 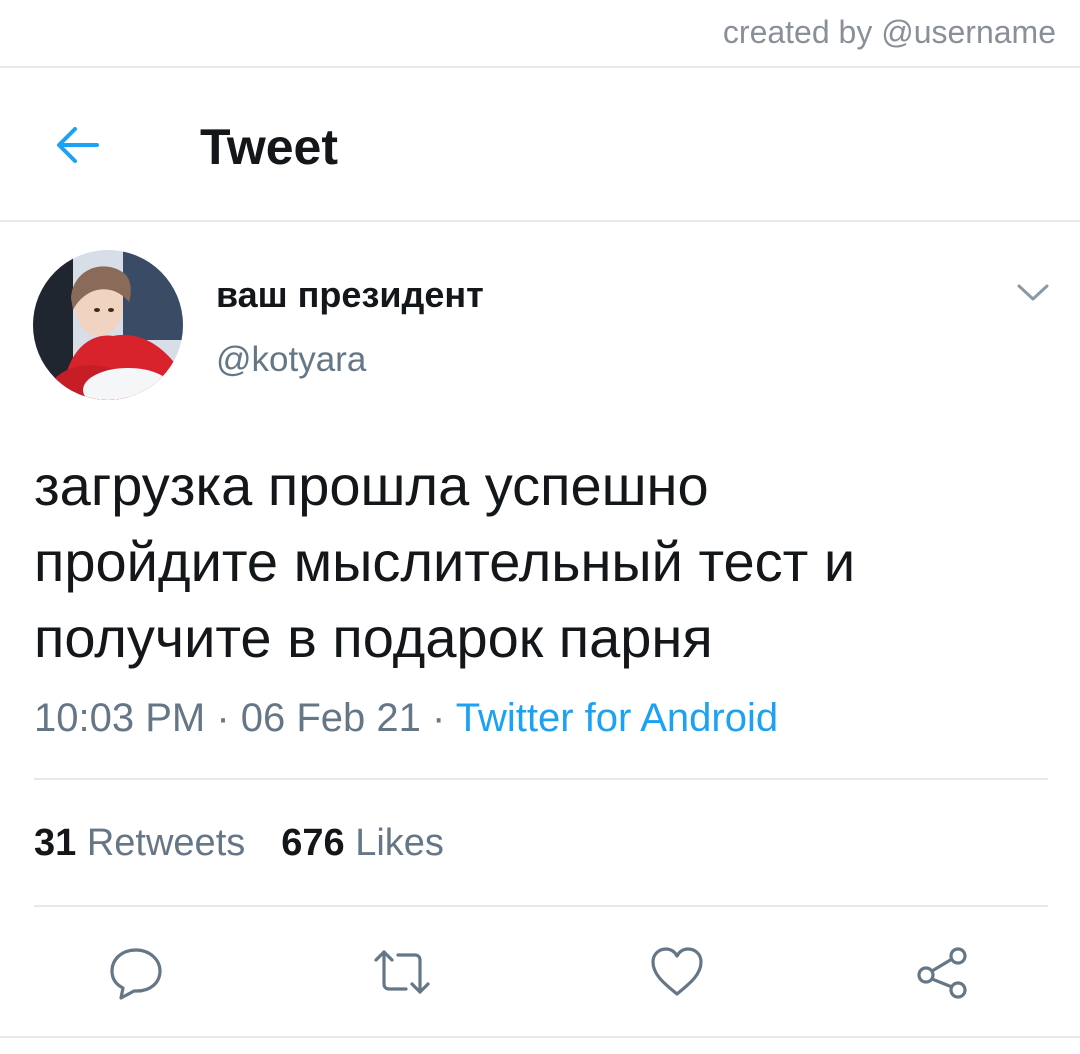 What do you see at coordinates (350, 295) in the screenshot?
I see `author-display-name: ваш президент` at bounding box center [350, 295].